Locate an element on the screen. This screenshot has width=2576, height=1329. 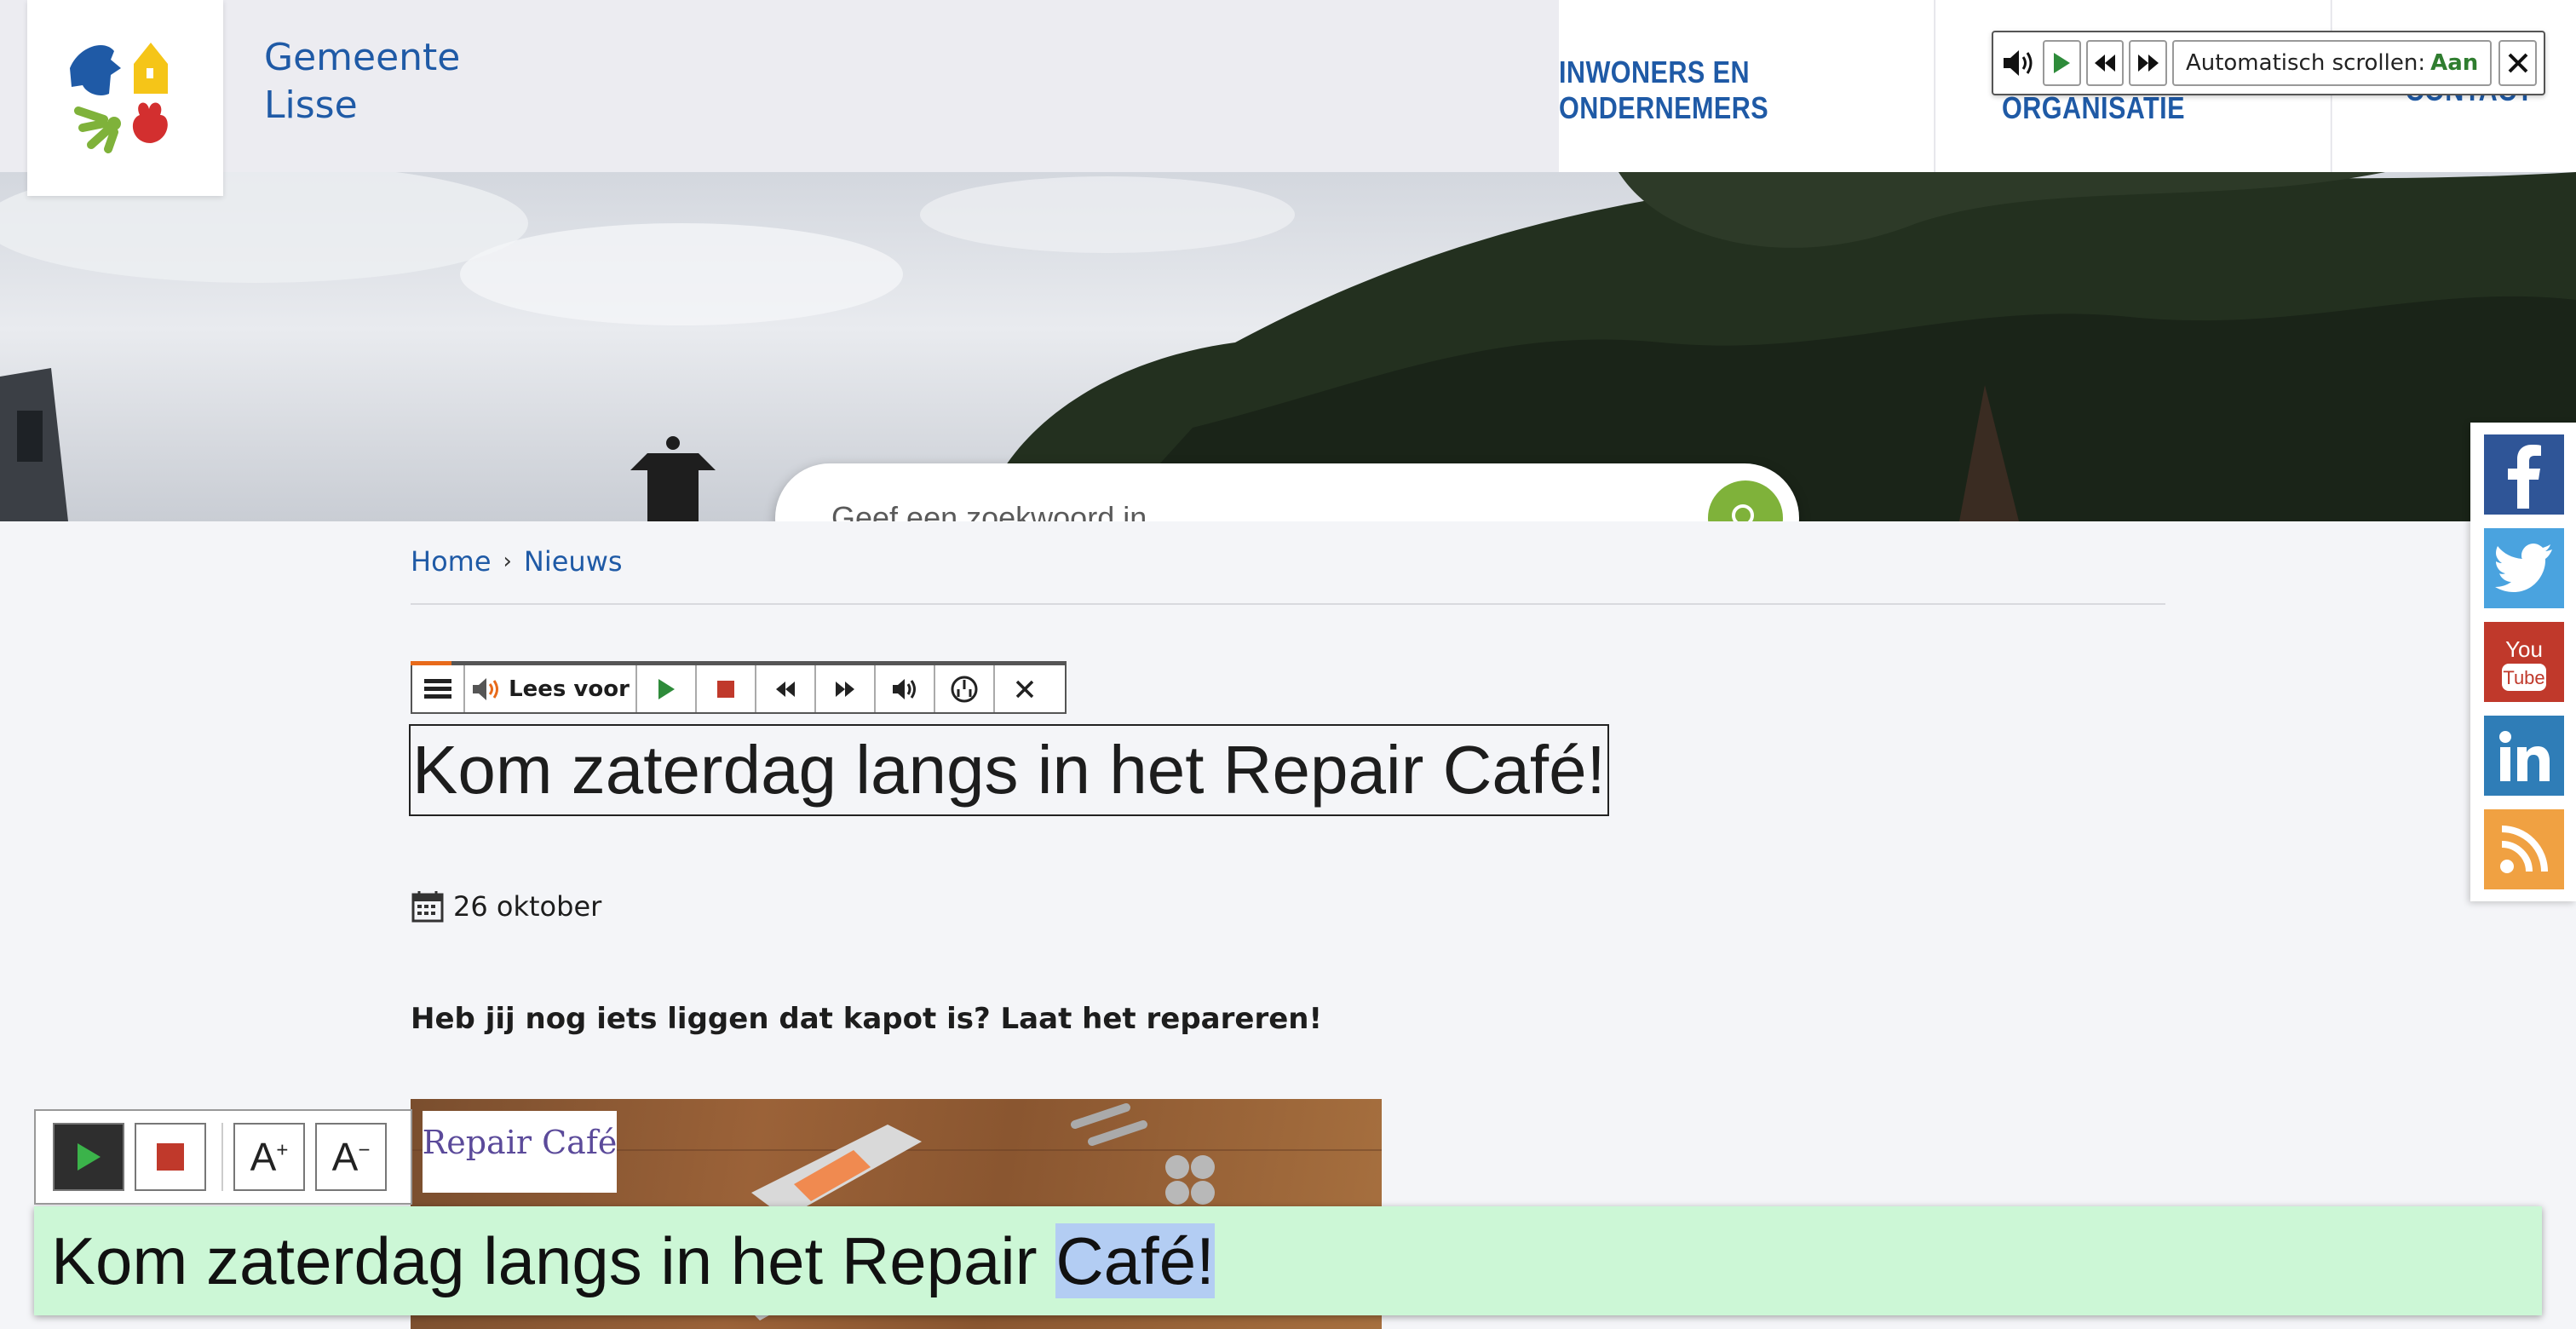
repair-cafe-logo-text: Repair Café is located at coordinates (521, 1142).